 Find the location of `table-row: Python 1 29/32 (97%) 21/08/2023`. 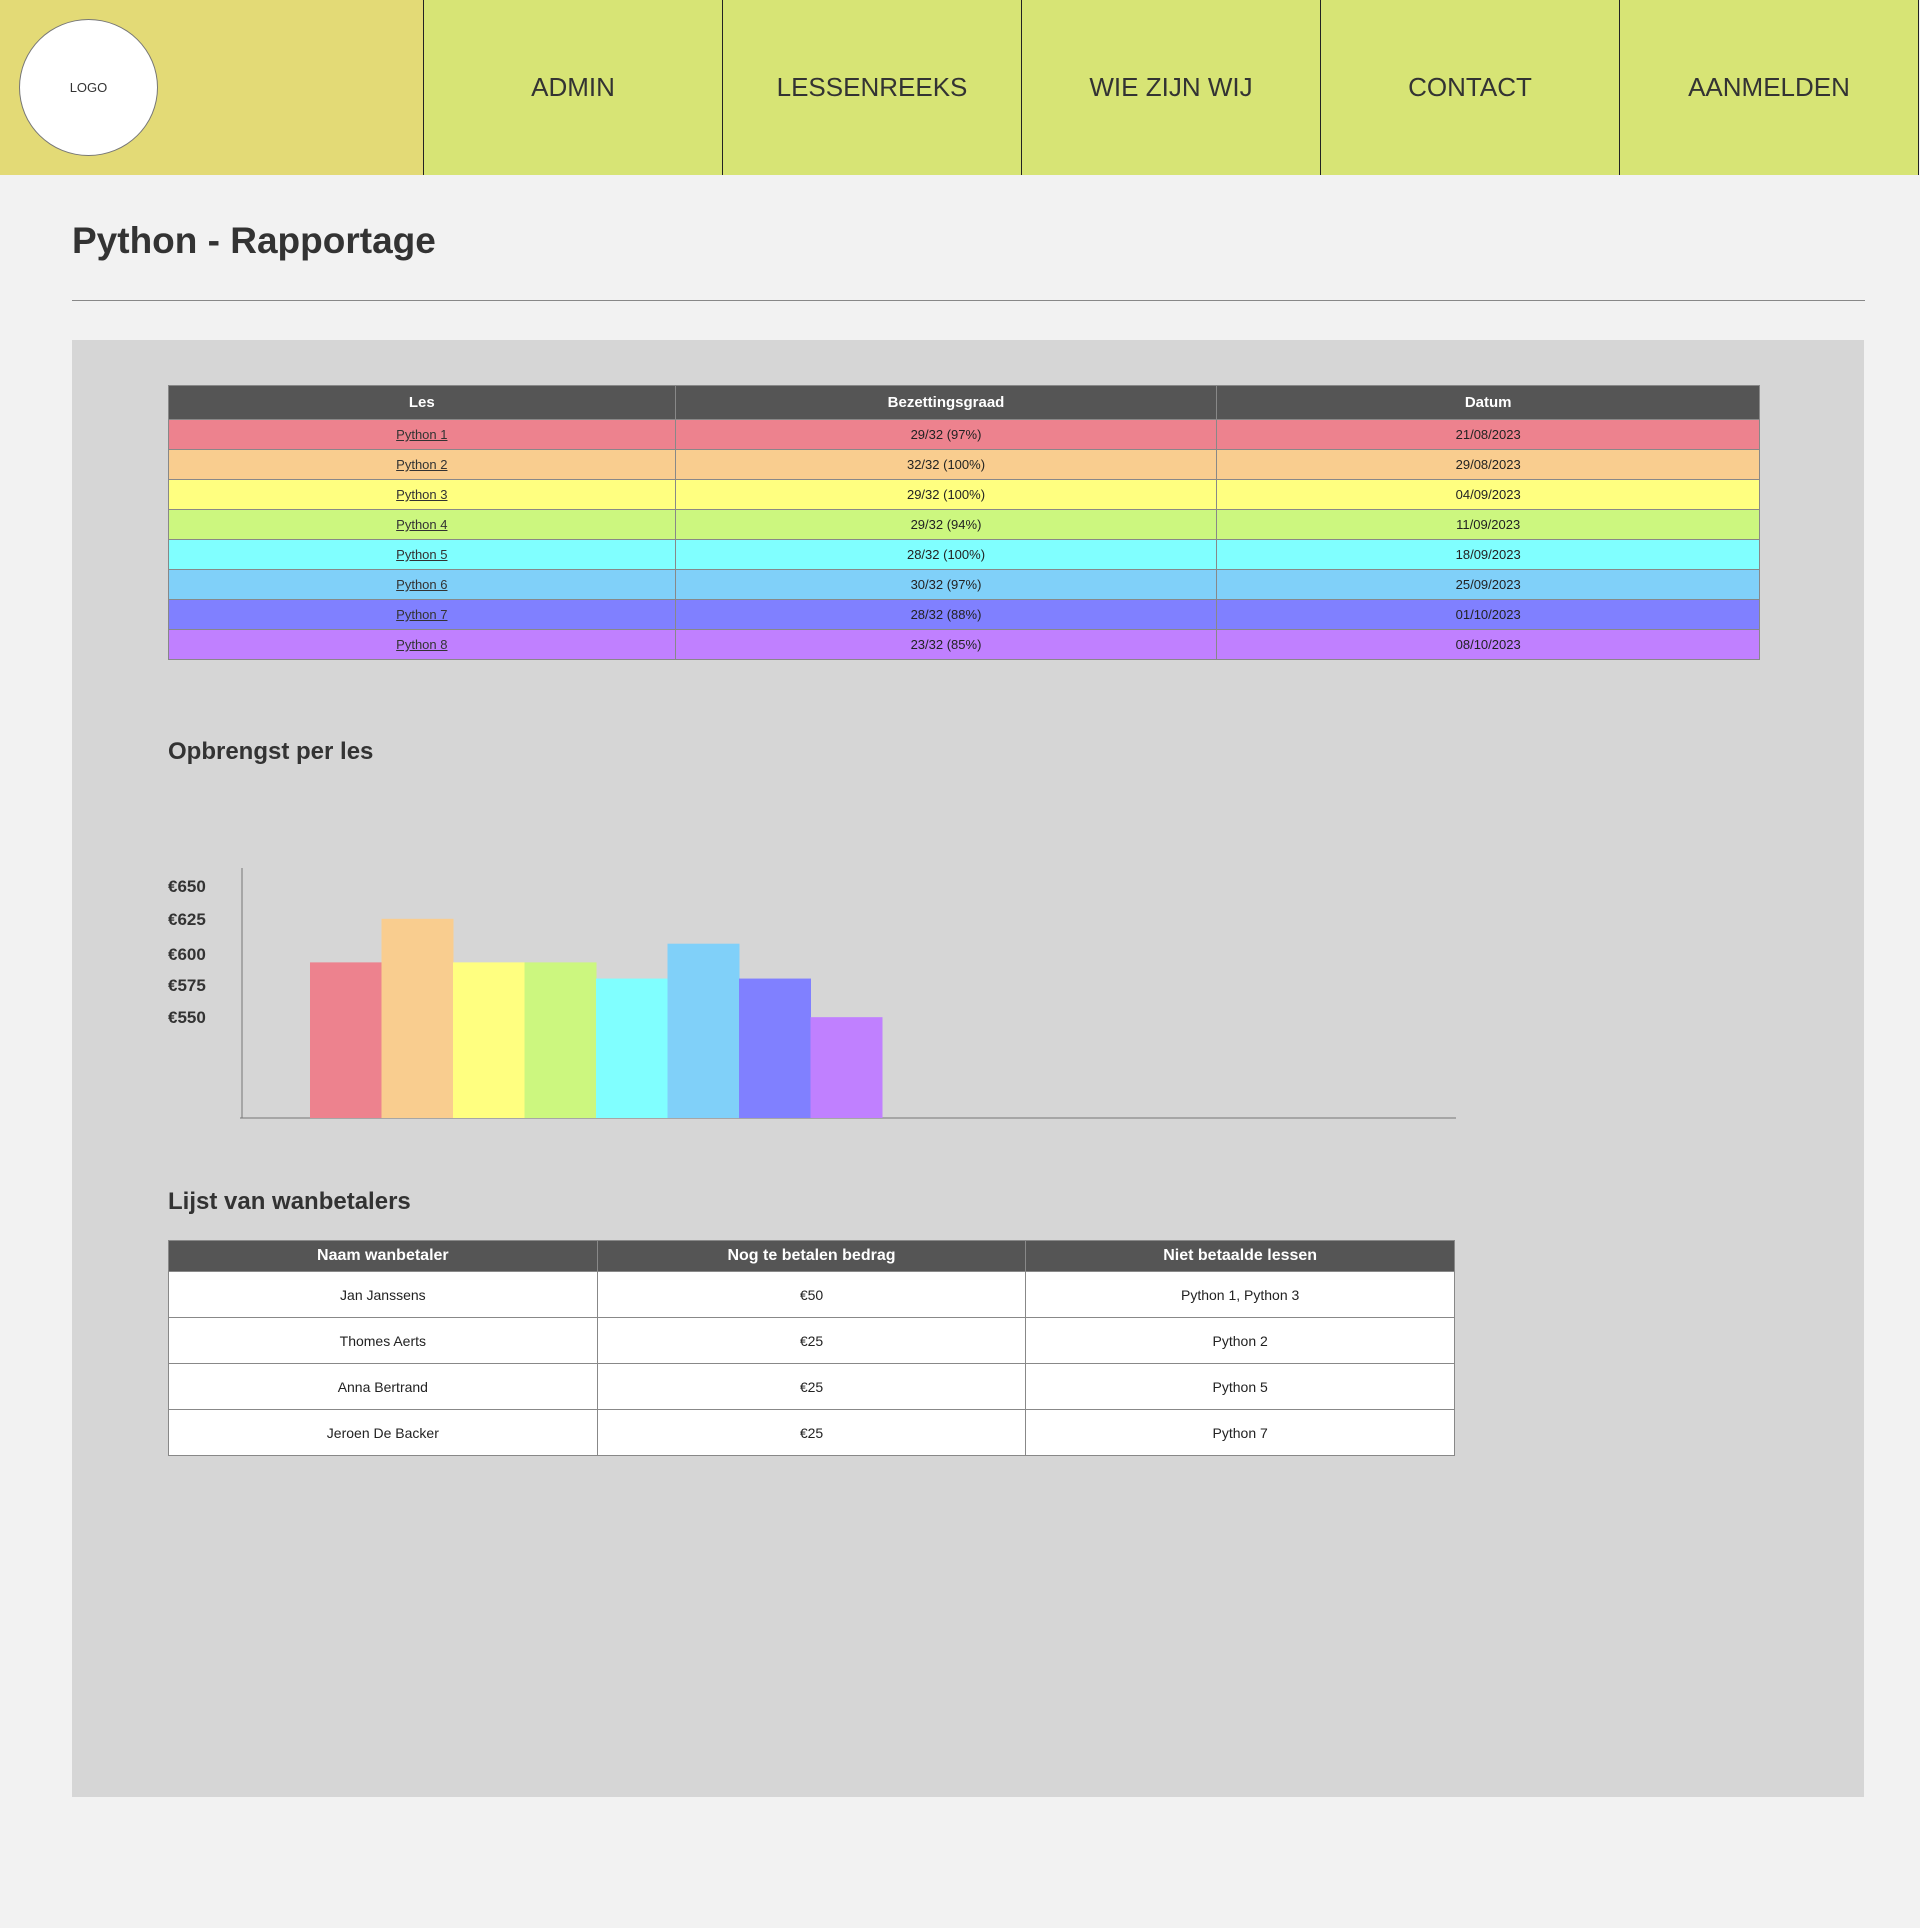

table-row: Python 1 29/32 (97%) 21/08/2023 is located at coordinates (964, 434).